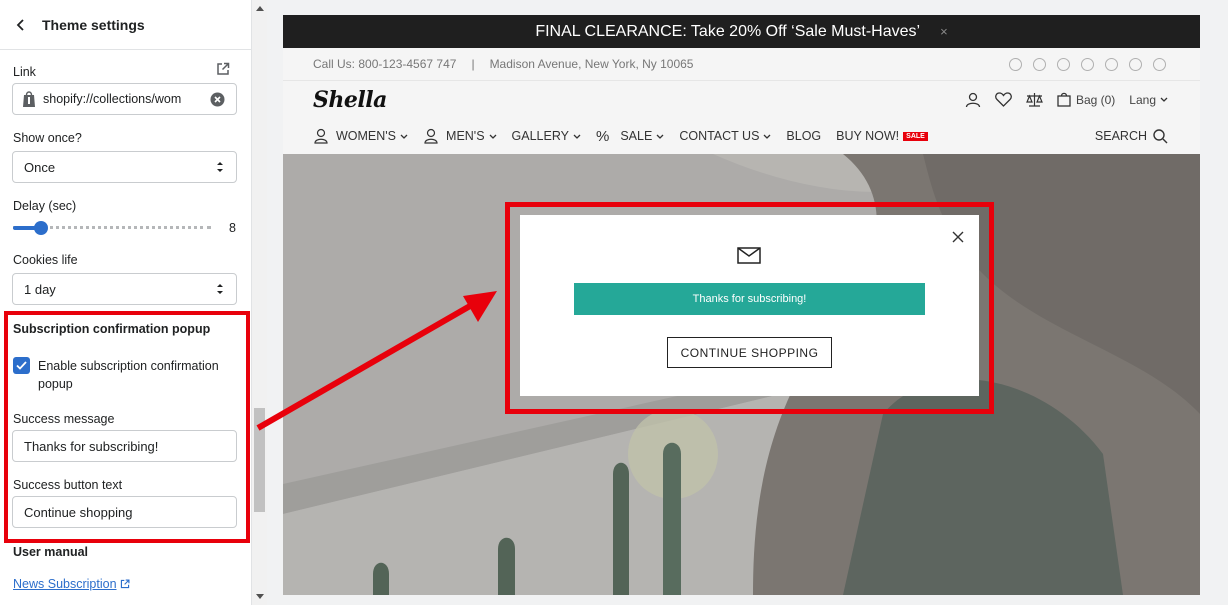  I want to click on nav-gallery-label: GALLERY, so click(540, 136).